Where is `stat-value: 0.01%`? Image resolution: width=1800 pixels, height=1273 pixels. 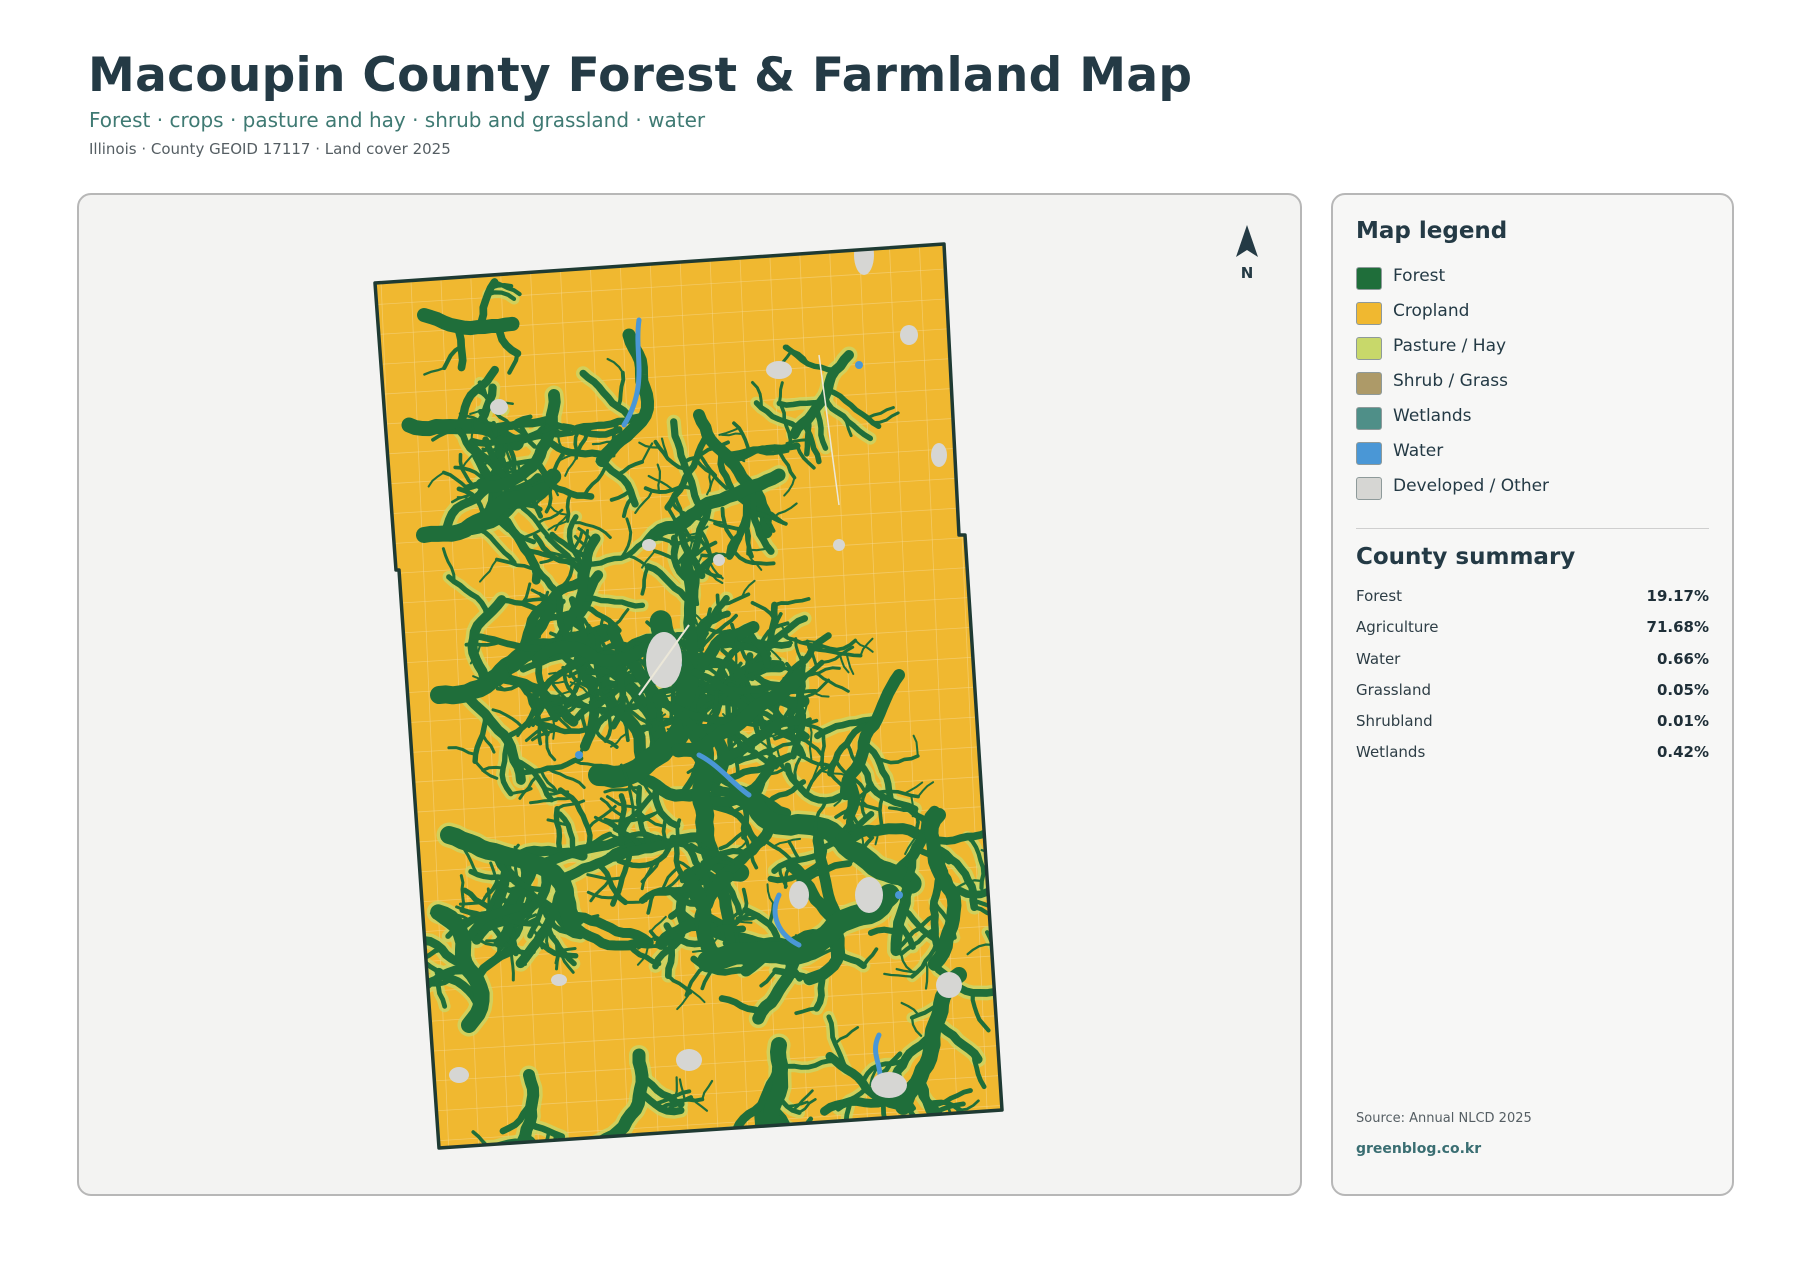
stat-value: 0.01% is located at coordinates (1682, 721).